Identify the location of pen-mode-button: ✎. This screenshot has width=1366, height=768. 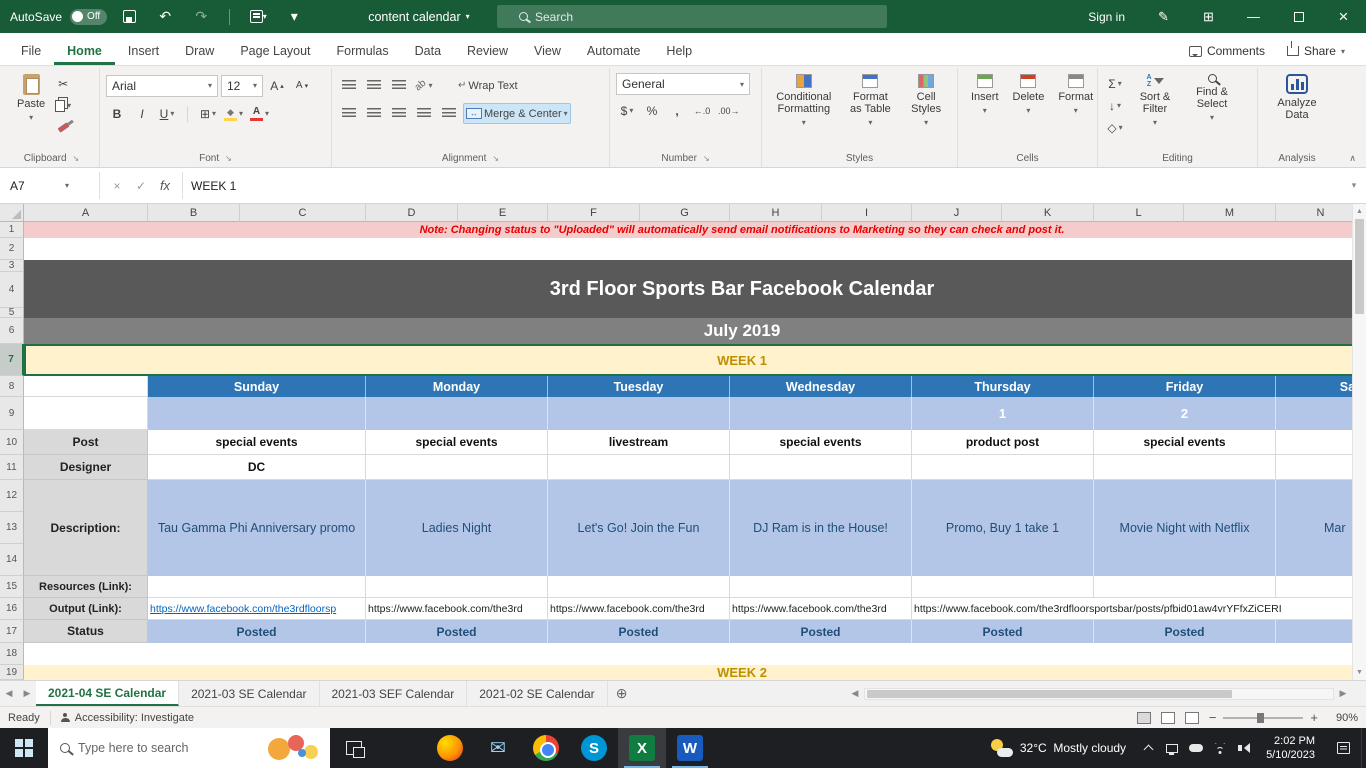
(1163, 16).